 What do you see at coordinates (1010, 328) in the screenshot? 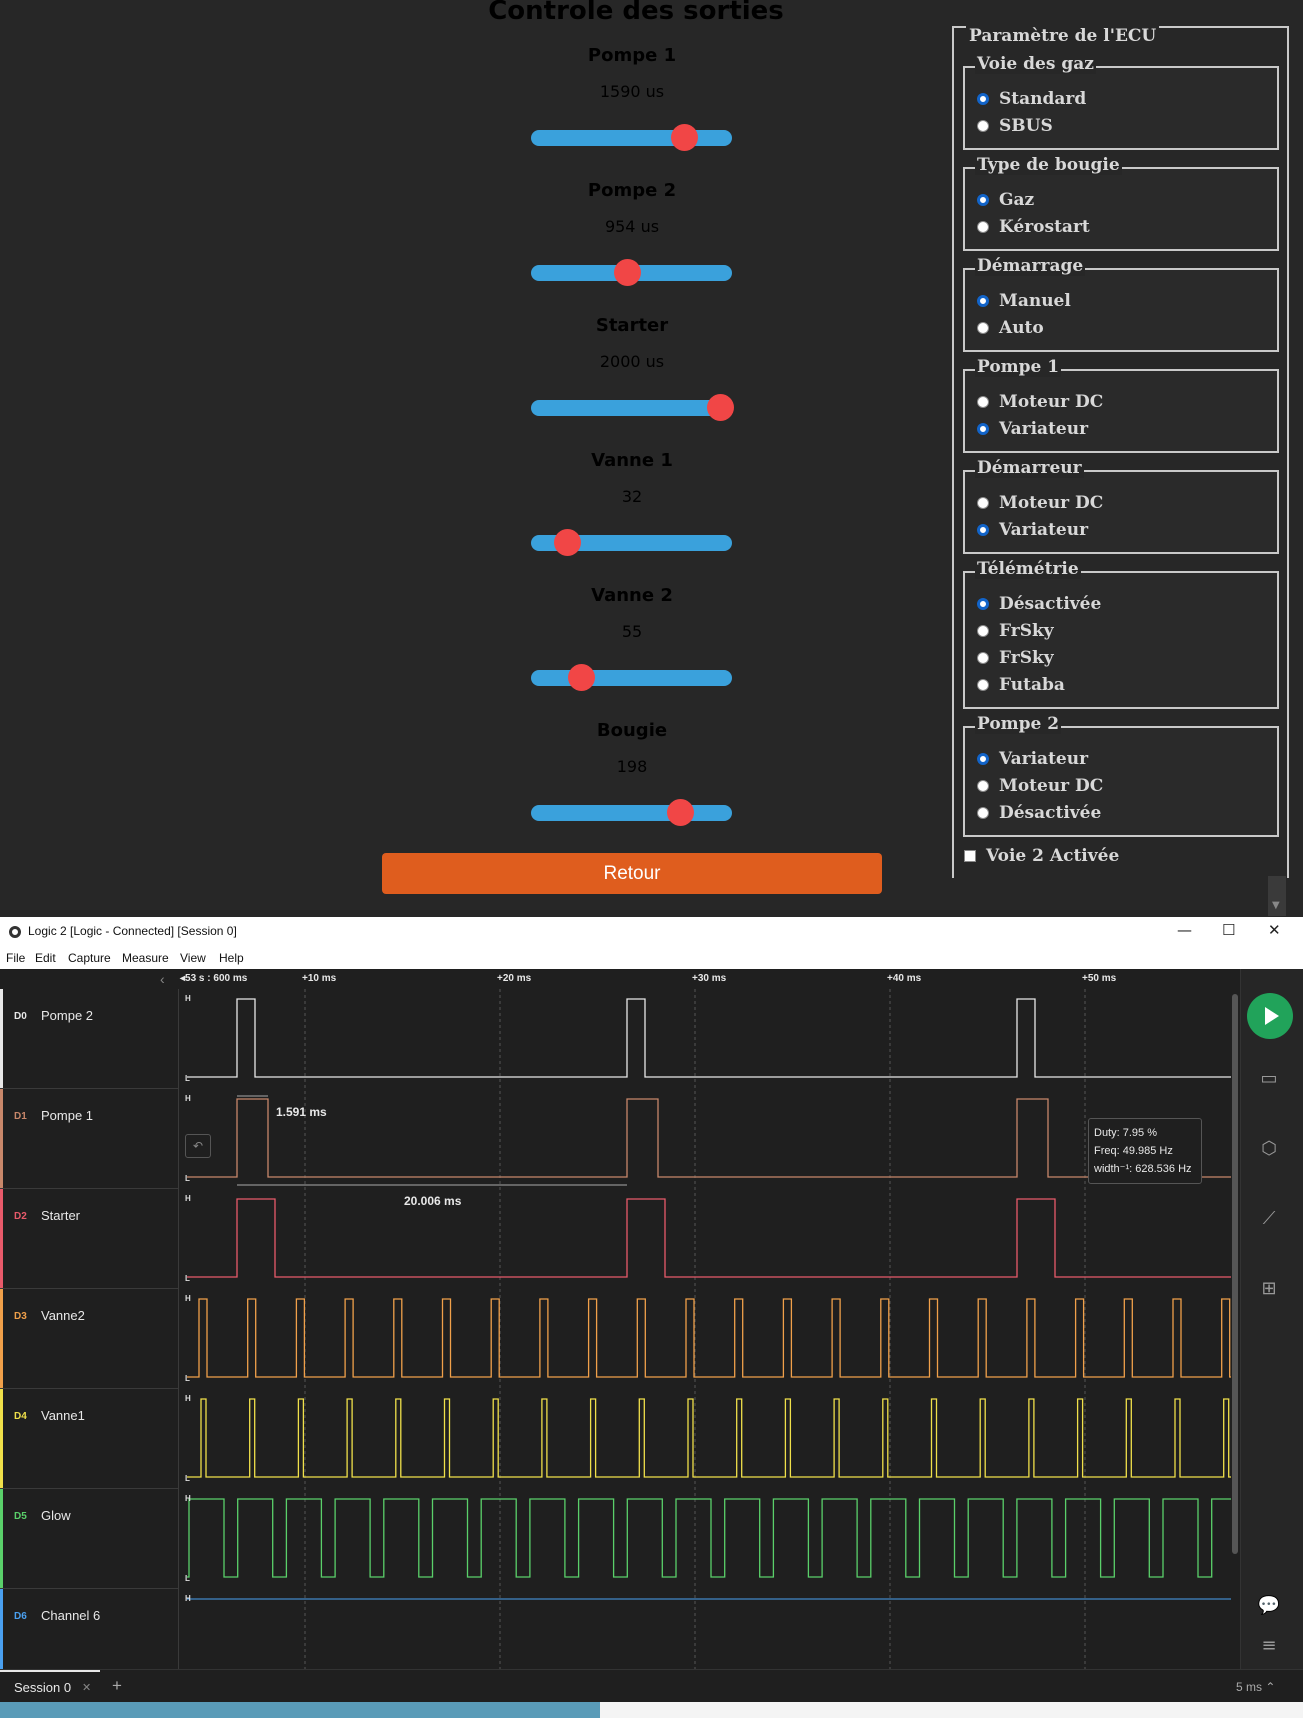
I see `radio-auto: Auto` at bounding box center [1010, 328].